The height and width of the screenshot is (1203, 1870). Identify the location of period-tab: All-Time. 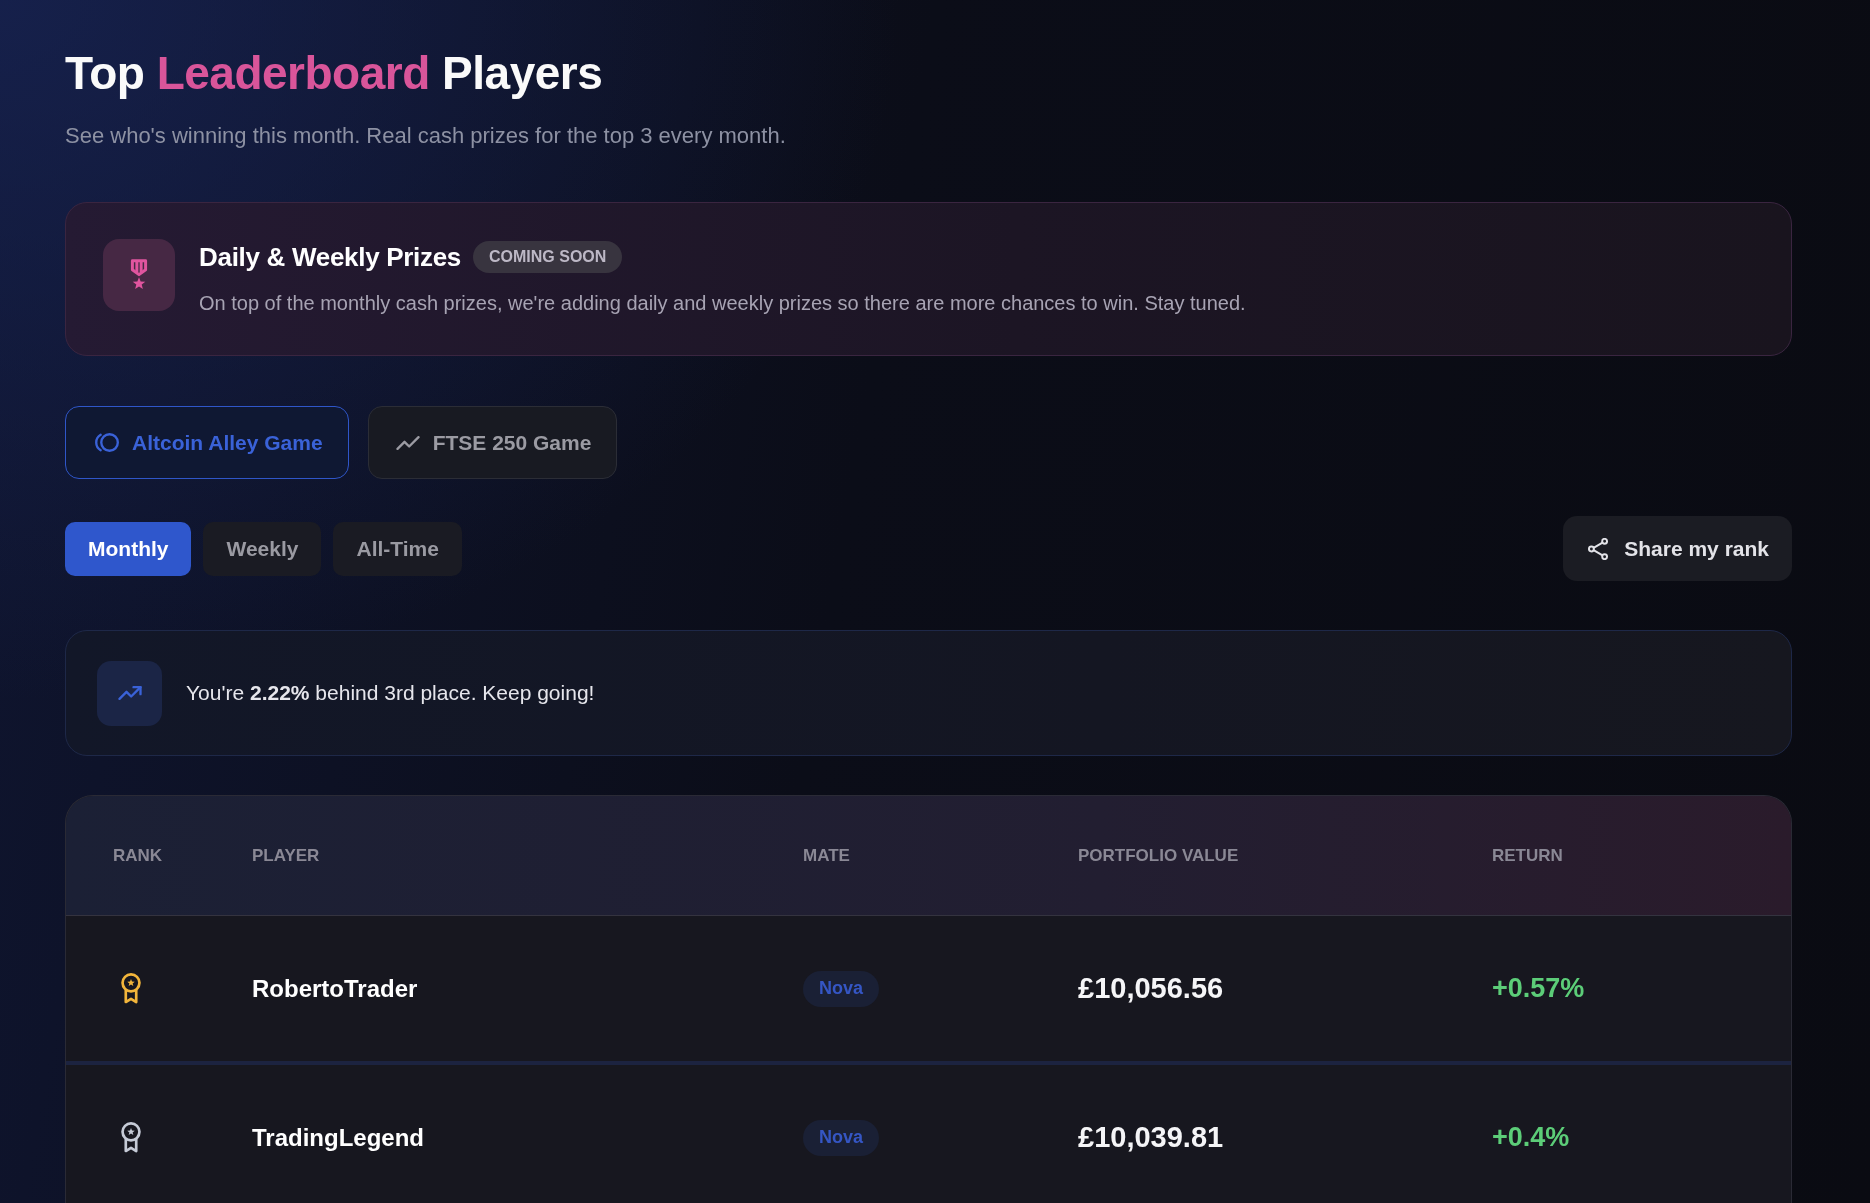
(397, 548).